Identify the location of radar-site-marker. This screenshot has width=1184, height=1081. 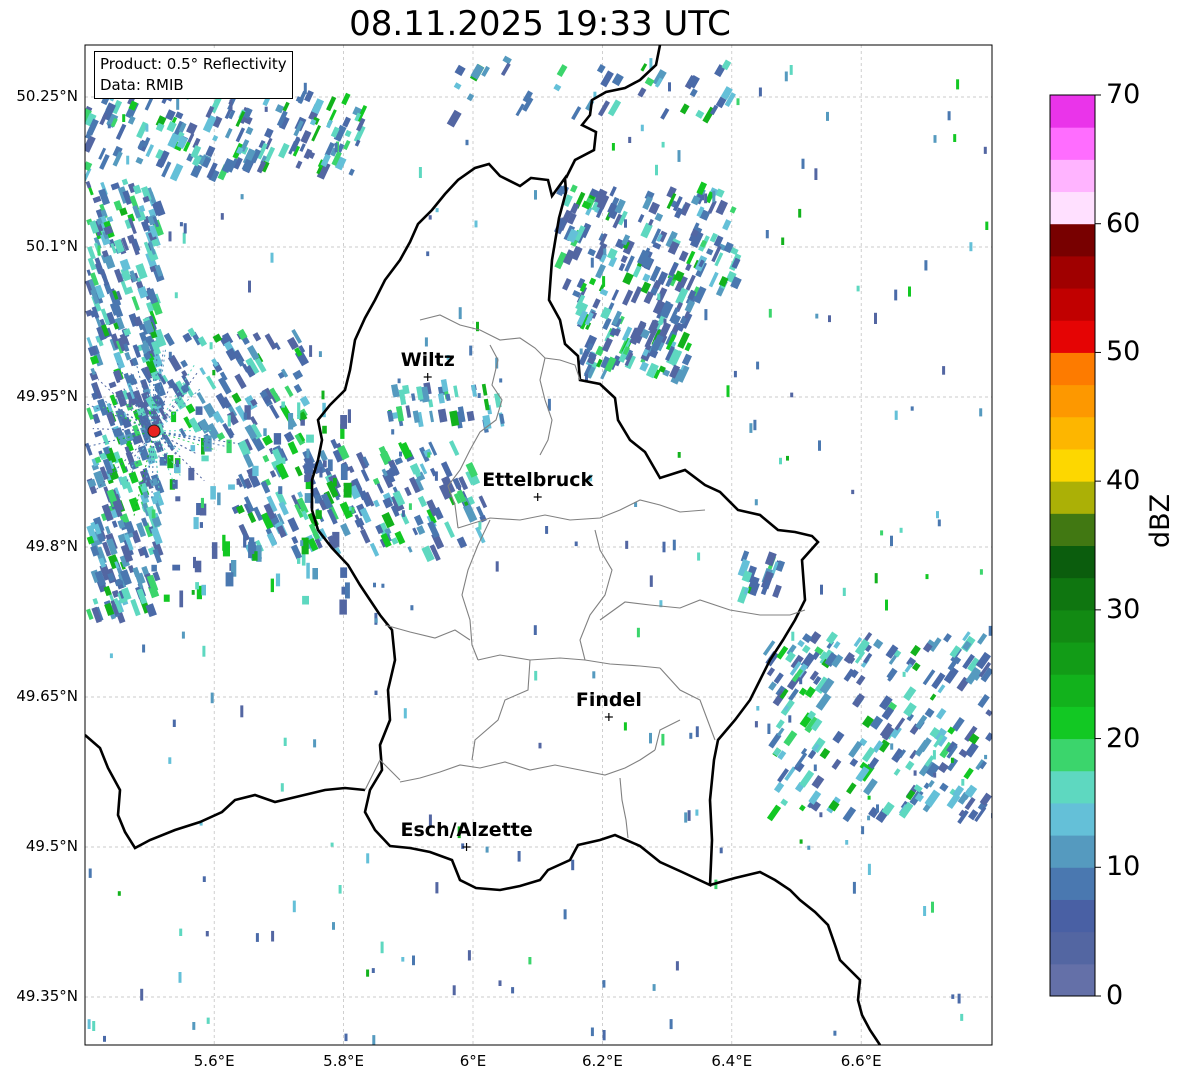
(154, 431).